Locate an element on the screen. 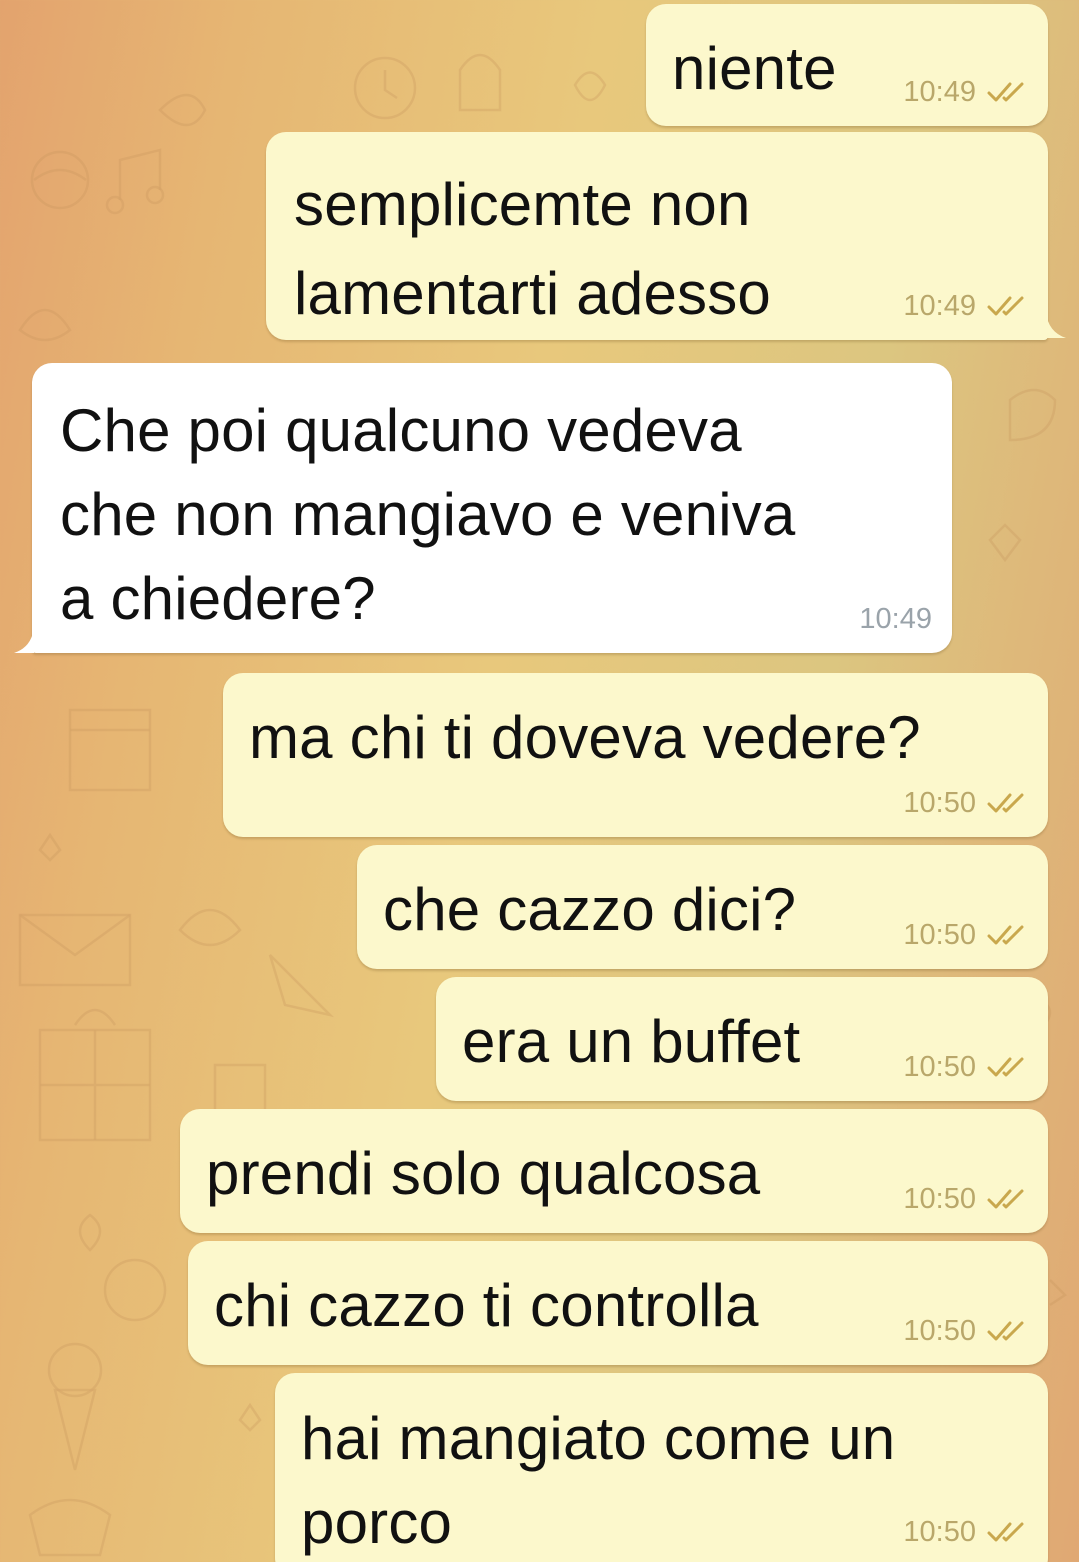 This screenshot has height=1562, width=1079. message-text: che cazzo dici? is located at coordinates (590, 909).